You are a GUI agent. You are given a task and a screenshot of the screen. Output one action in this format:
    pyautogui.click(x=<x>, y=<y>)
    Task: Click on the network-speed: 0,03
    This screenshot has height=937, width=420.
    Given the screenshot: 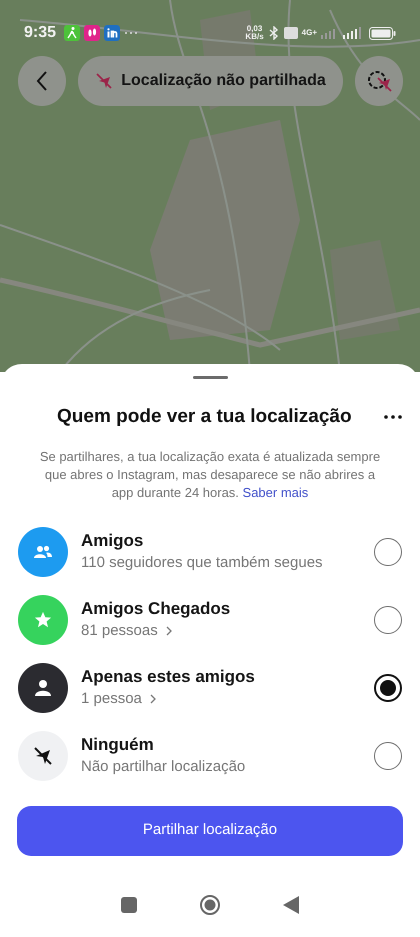 What is the action you would take?
    pyautogui.click(x=255, y=29)
    